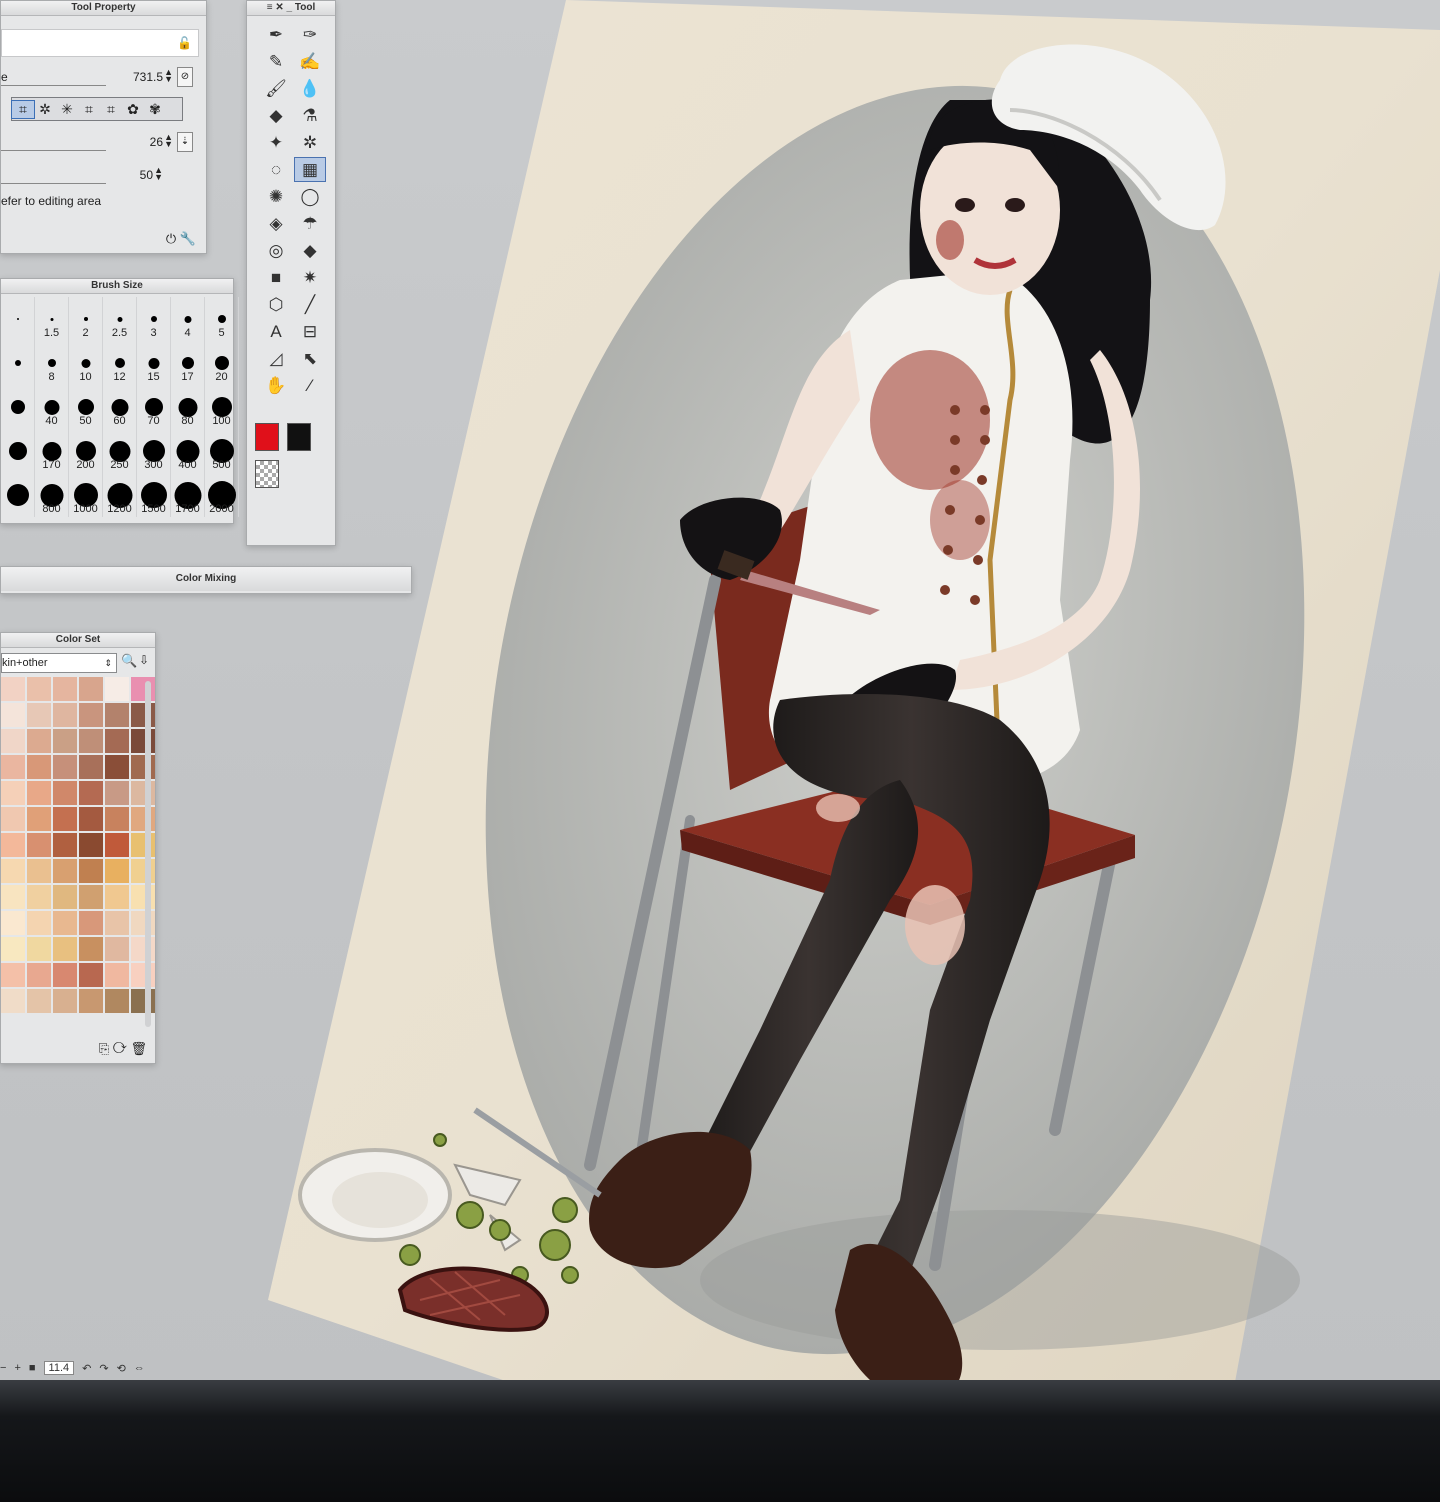 This screenshot has height=1502, width=1440. I want to click on opacity-spinner-icon: ▲ ▼, so click(158, 174).